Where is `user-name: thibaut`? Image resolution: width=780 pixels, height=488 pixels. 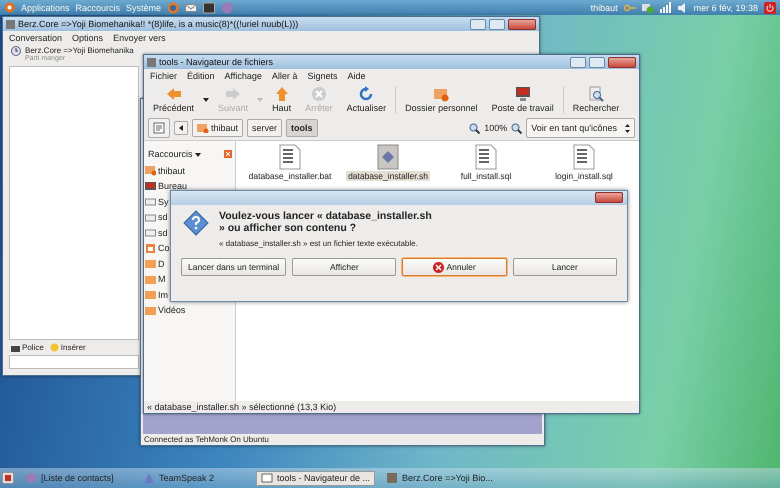
user-name: thibaut is located at coordinates (604, 7).